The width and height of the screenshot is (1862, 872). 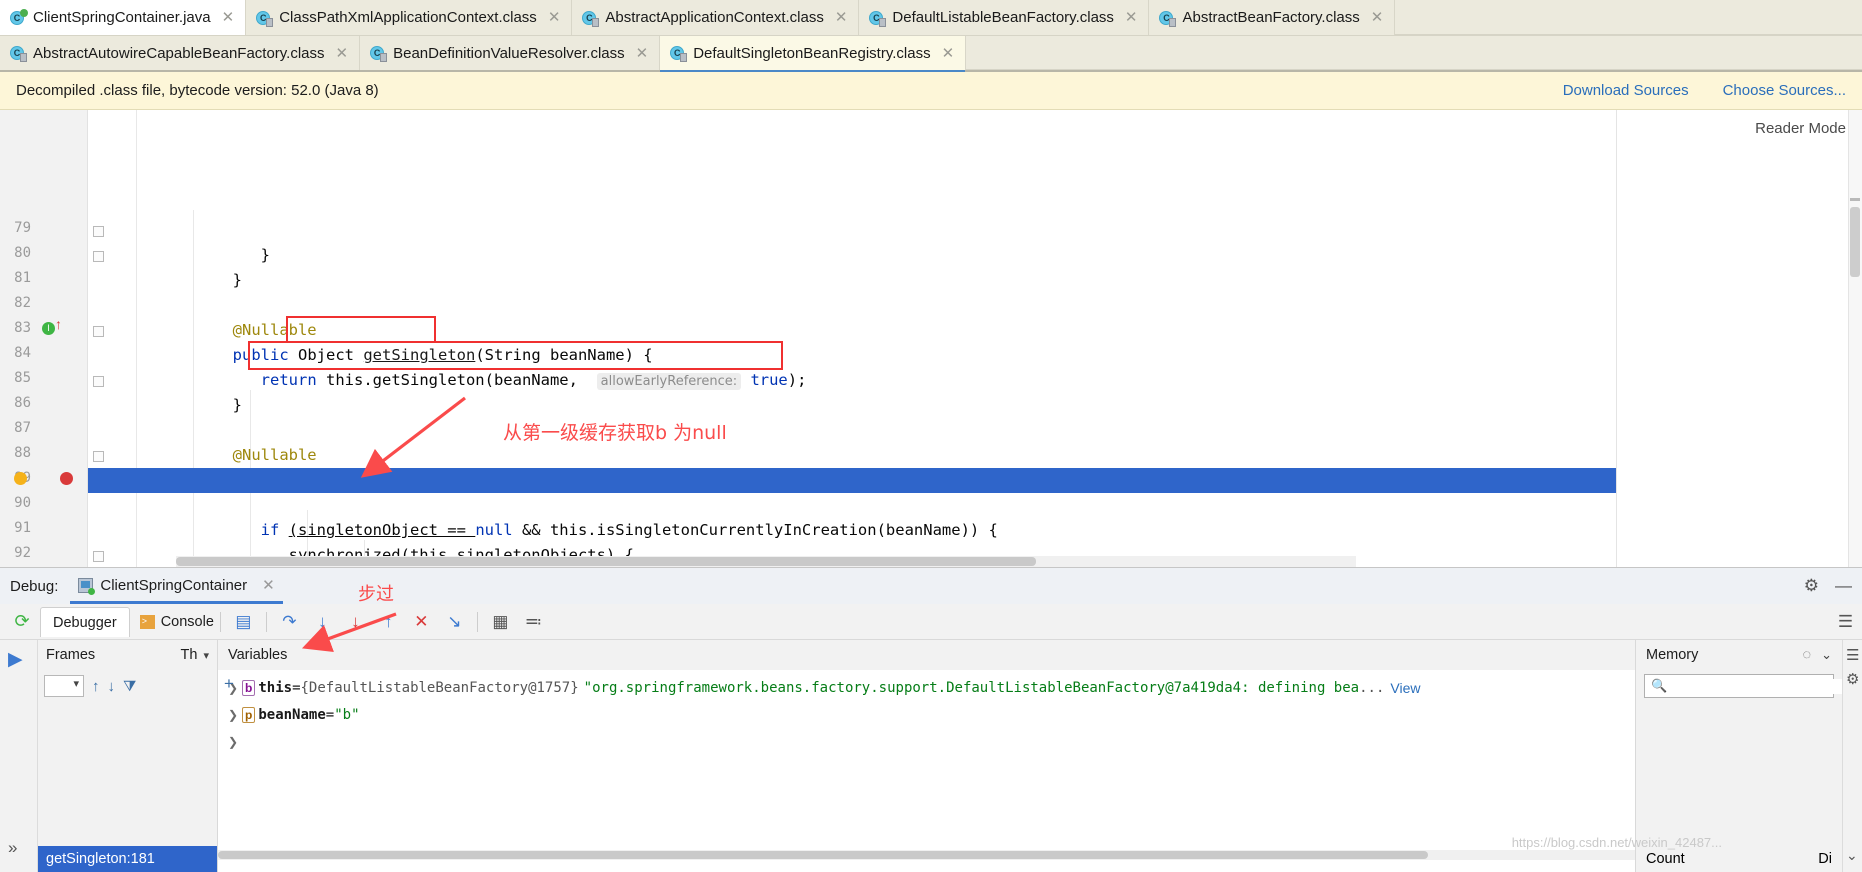 What do you see at coordinates (187, 622) in the screenshot?
I see `tab-console: Console` at bounding box center [187, 622].